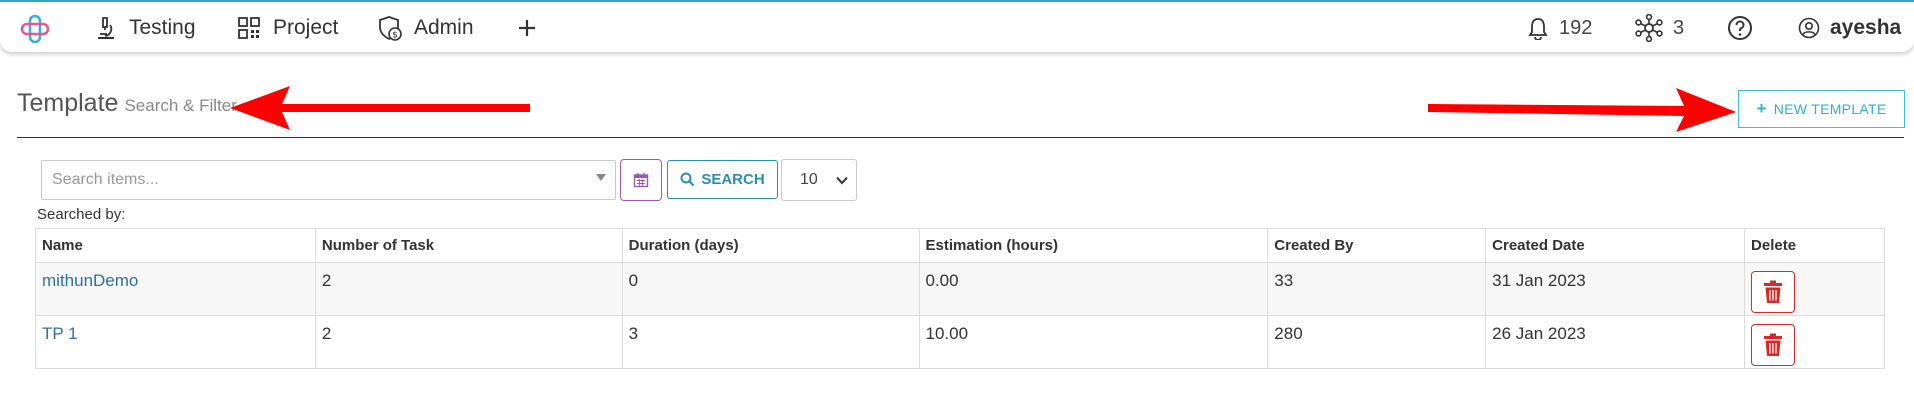  I want to click on page-size-select: 10, so click(819, 180).